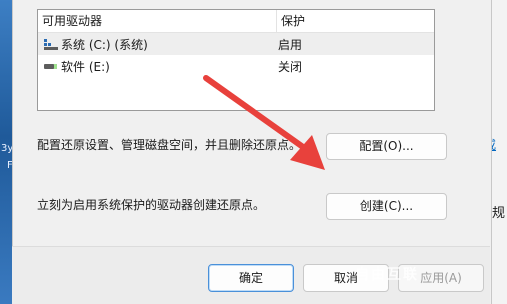 Image resolution: width=507 pixels, height=304 pixels. I want to click on drive-cell: 系统 (C:) (系统), so click(155, 44).